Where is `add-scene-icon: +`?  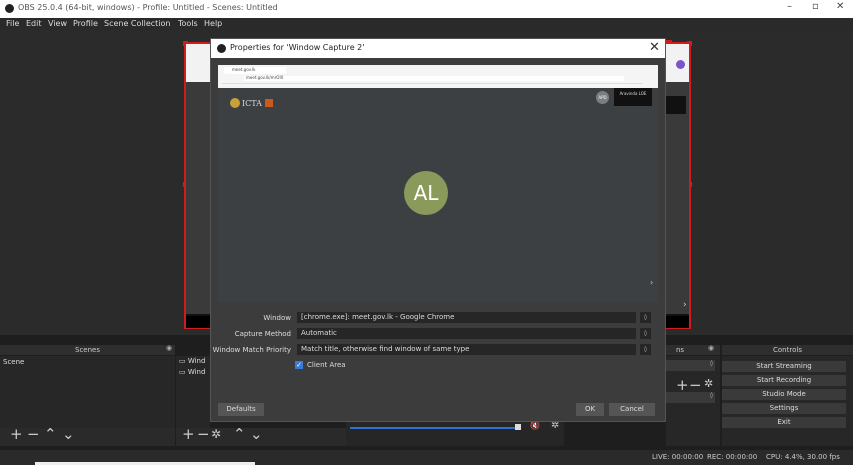
add-scene-icon: + is located at coordinates (16, 434).